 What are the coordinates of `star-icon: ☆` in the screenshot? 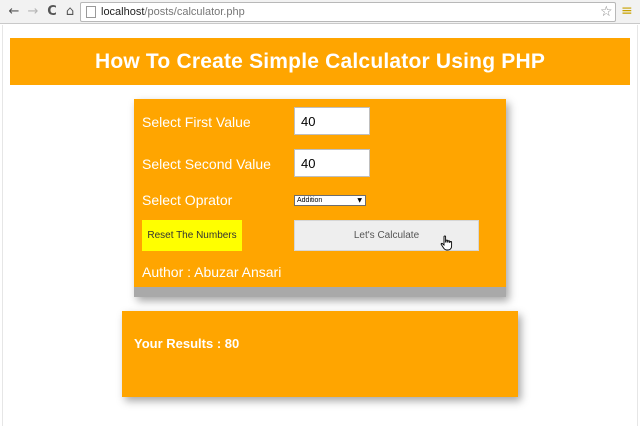 It's located at (606, 12).